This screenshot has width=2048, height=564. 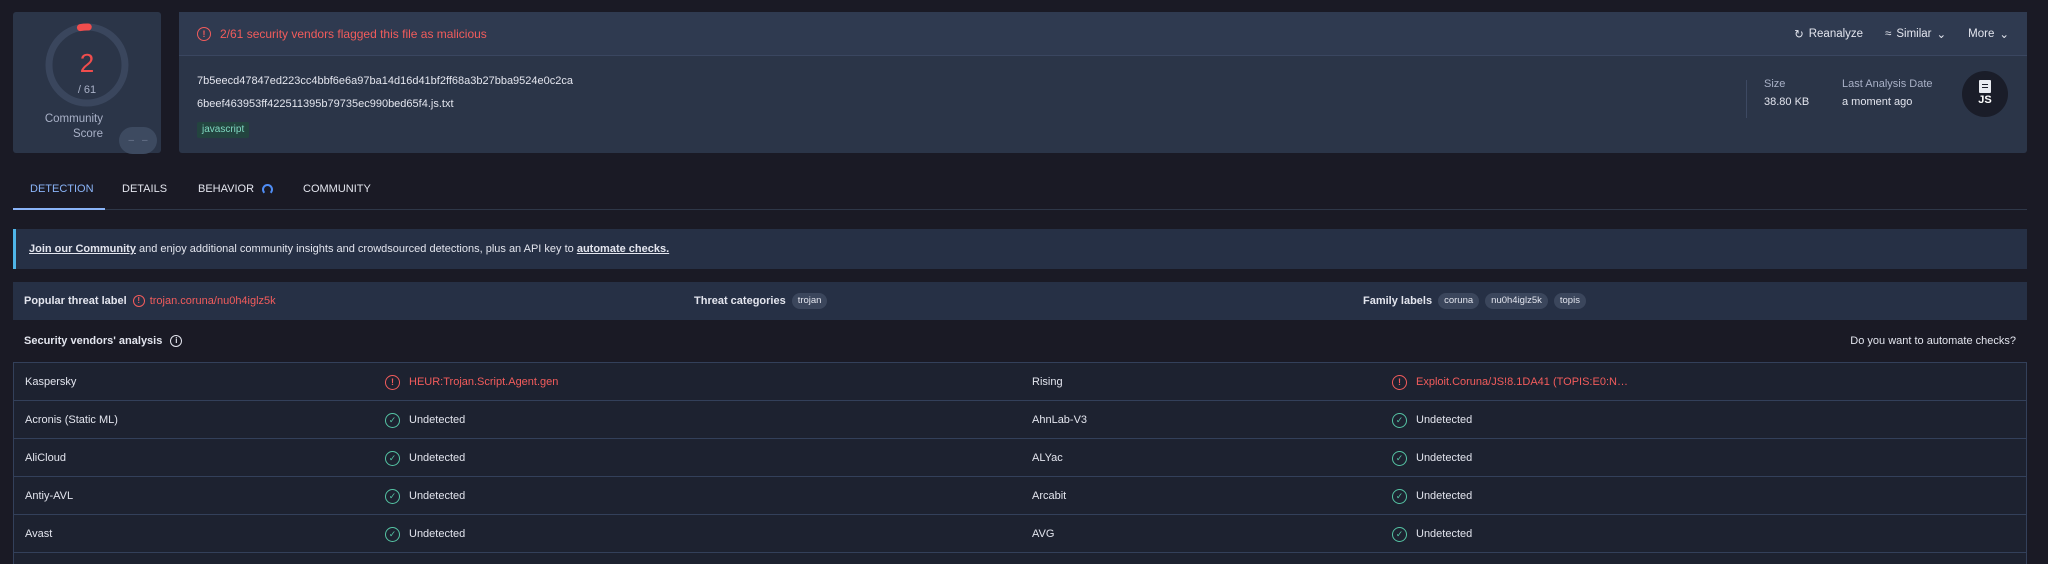 What do you see at coordinates (1020, 189) in the screenshot?
I see `main-tabs: DETECTION DETAILS BEHAVIOR COMMUNITY` at bounding box center [1020, 189].